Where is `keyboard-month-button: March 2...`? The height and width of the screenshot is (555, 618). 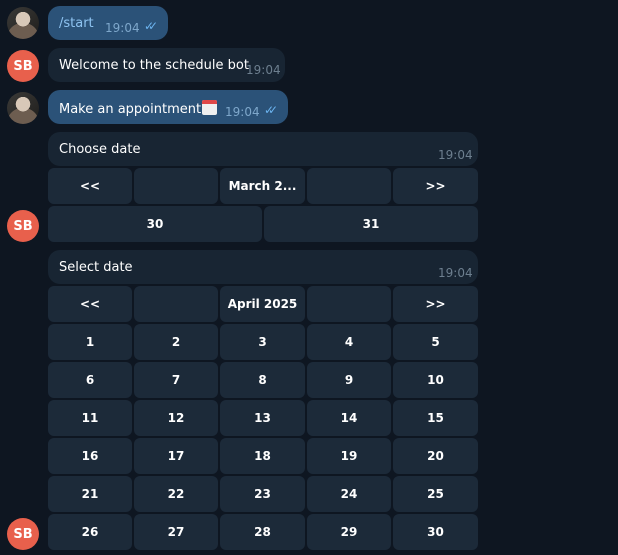
keyboard-month-button: March 2... is located at coordinates (262, 186).